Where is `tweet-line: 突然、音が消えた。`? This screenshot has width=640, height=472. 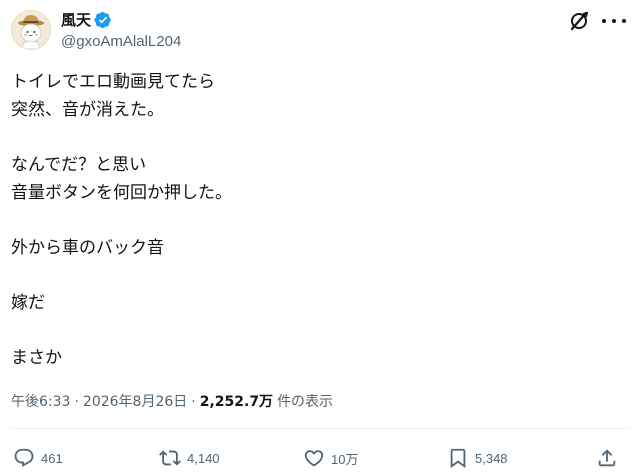 tweet-line: 突然、音が消えた。 is located at coordinates (87, 110).